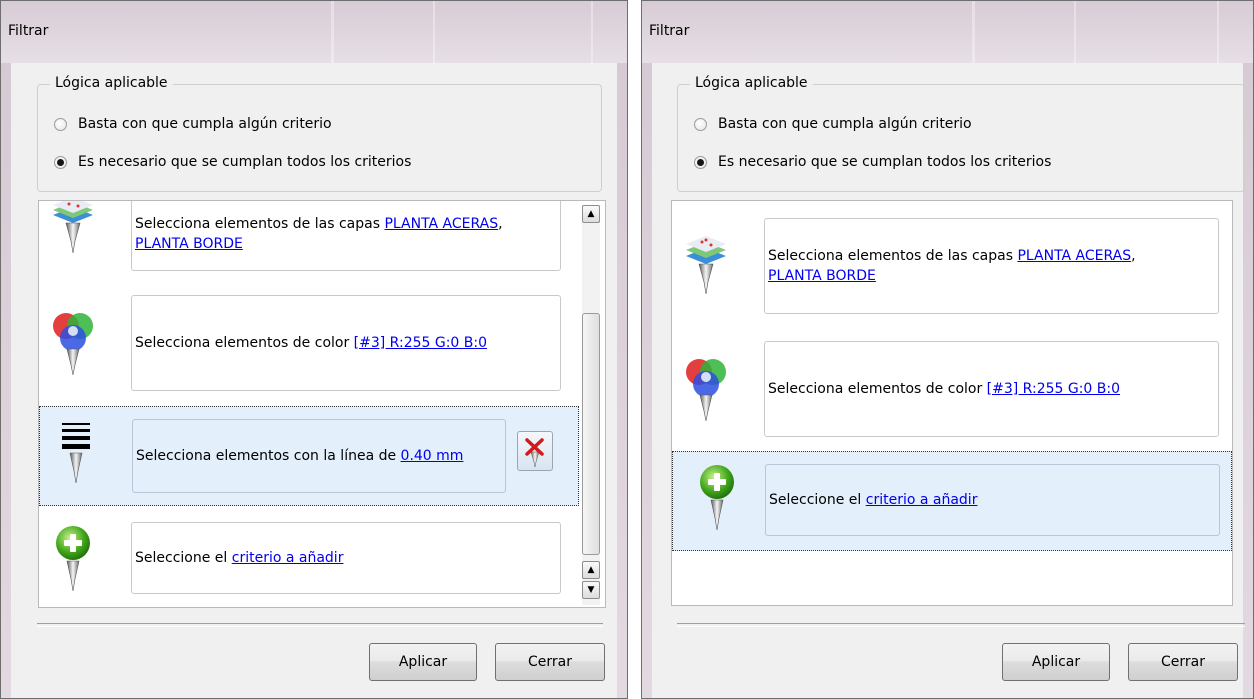  Describe the element at coordinates (432, 456) in the screenshot. I see `line-width-link: 0.40 mm` at that location.